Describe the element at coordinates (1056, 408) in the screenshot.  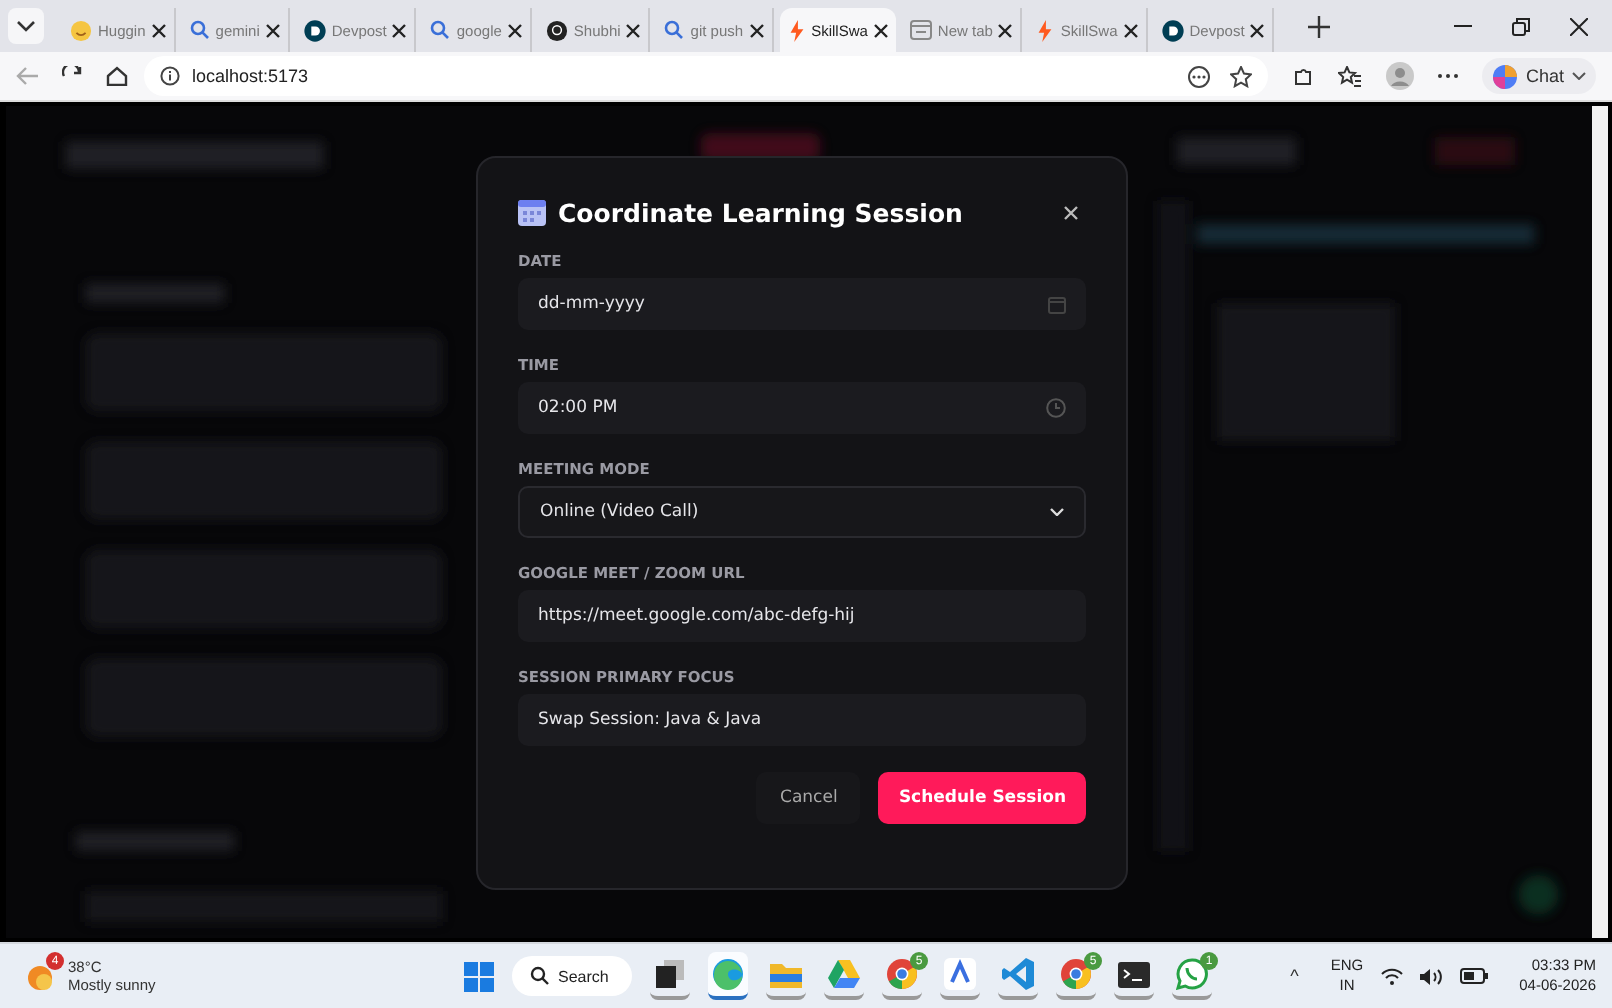
I see `clock-icon` at that location.